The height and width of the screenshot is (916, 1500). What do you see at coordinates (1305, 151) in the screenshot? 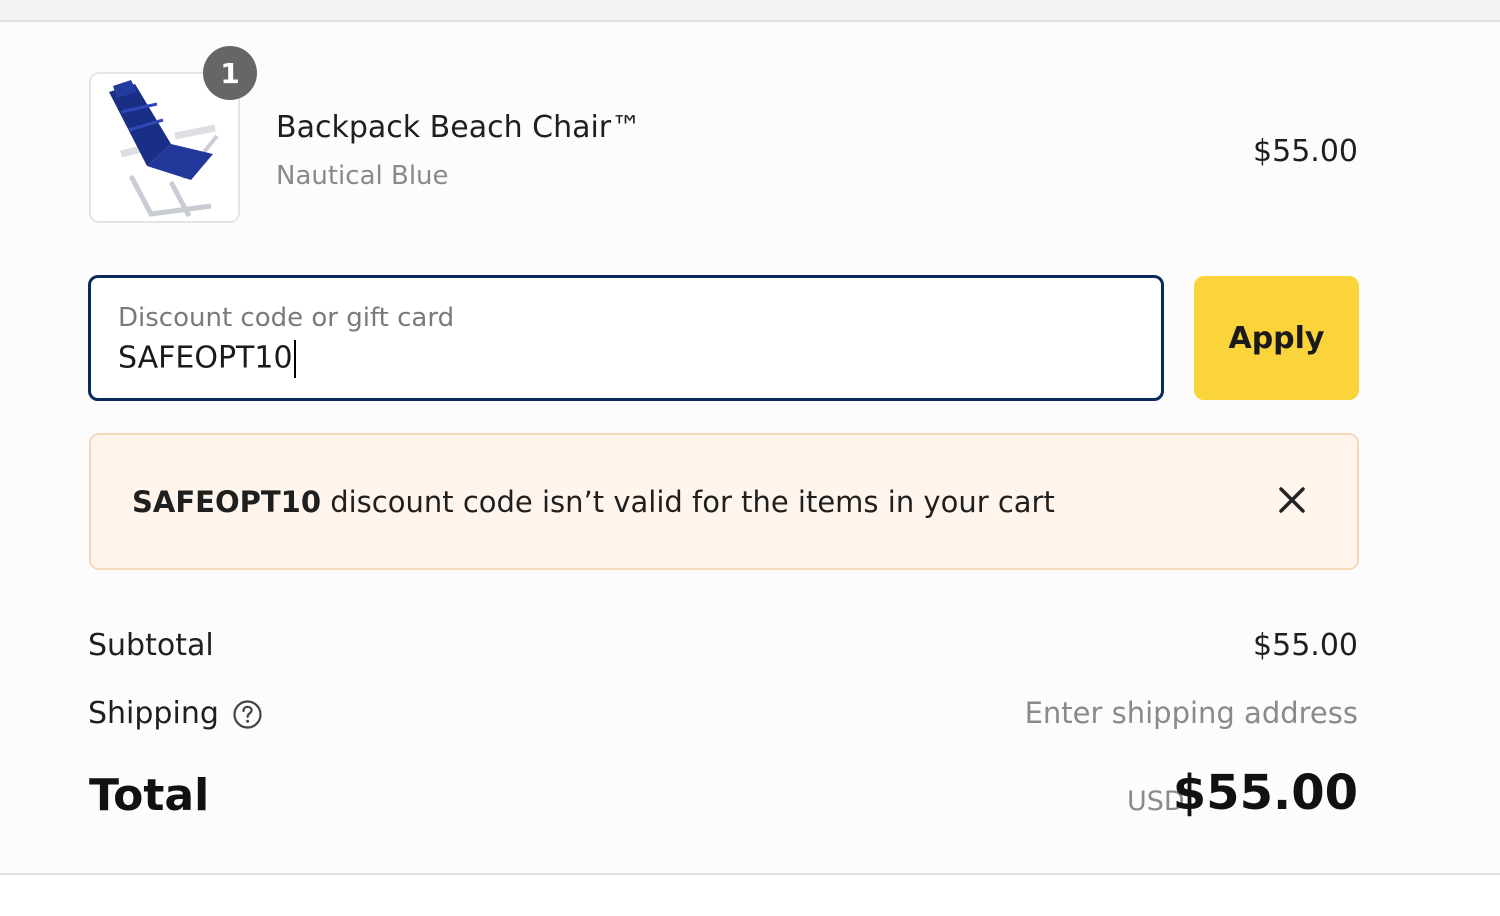
I see `product-price: $55.00` at bounding box center [1305, 151].